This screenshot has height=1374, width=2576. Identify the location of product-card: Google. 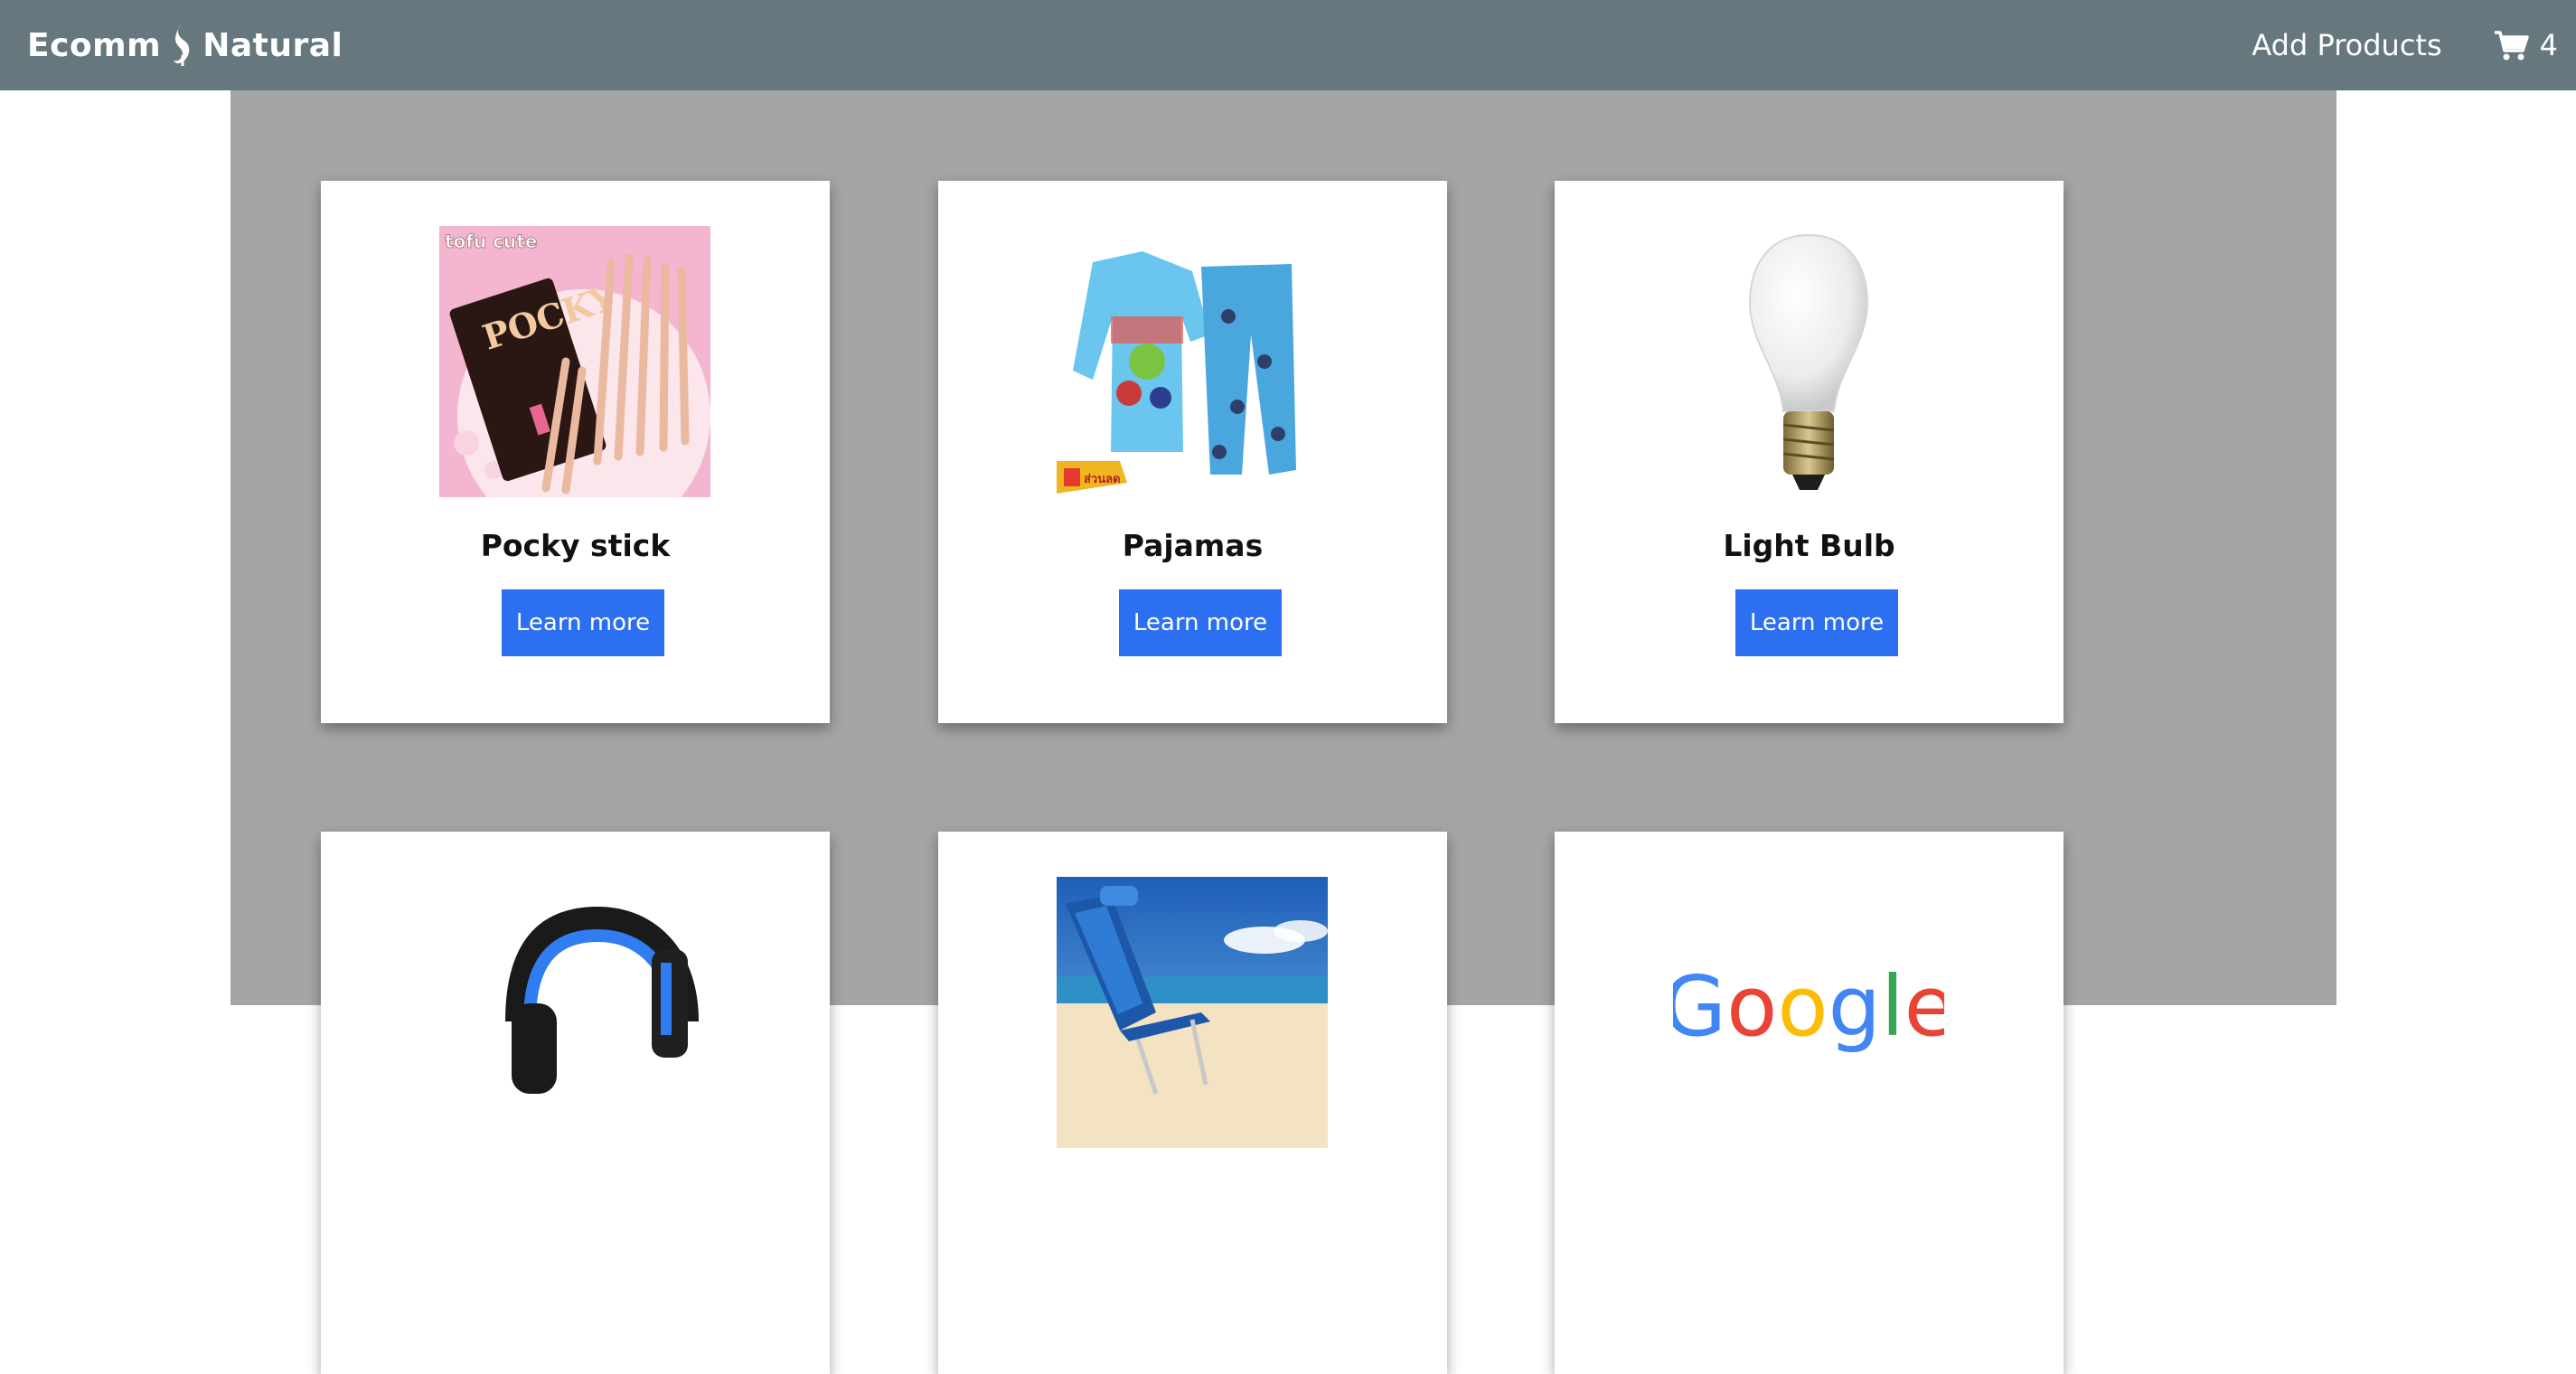
(1809, 1103).